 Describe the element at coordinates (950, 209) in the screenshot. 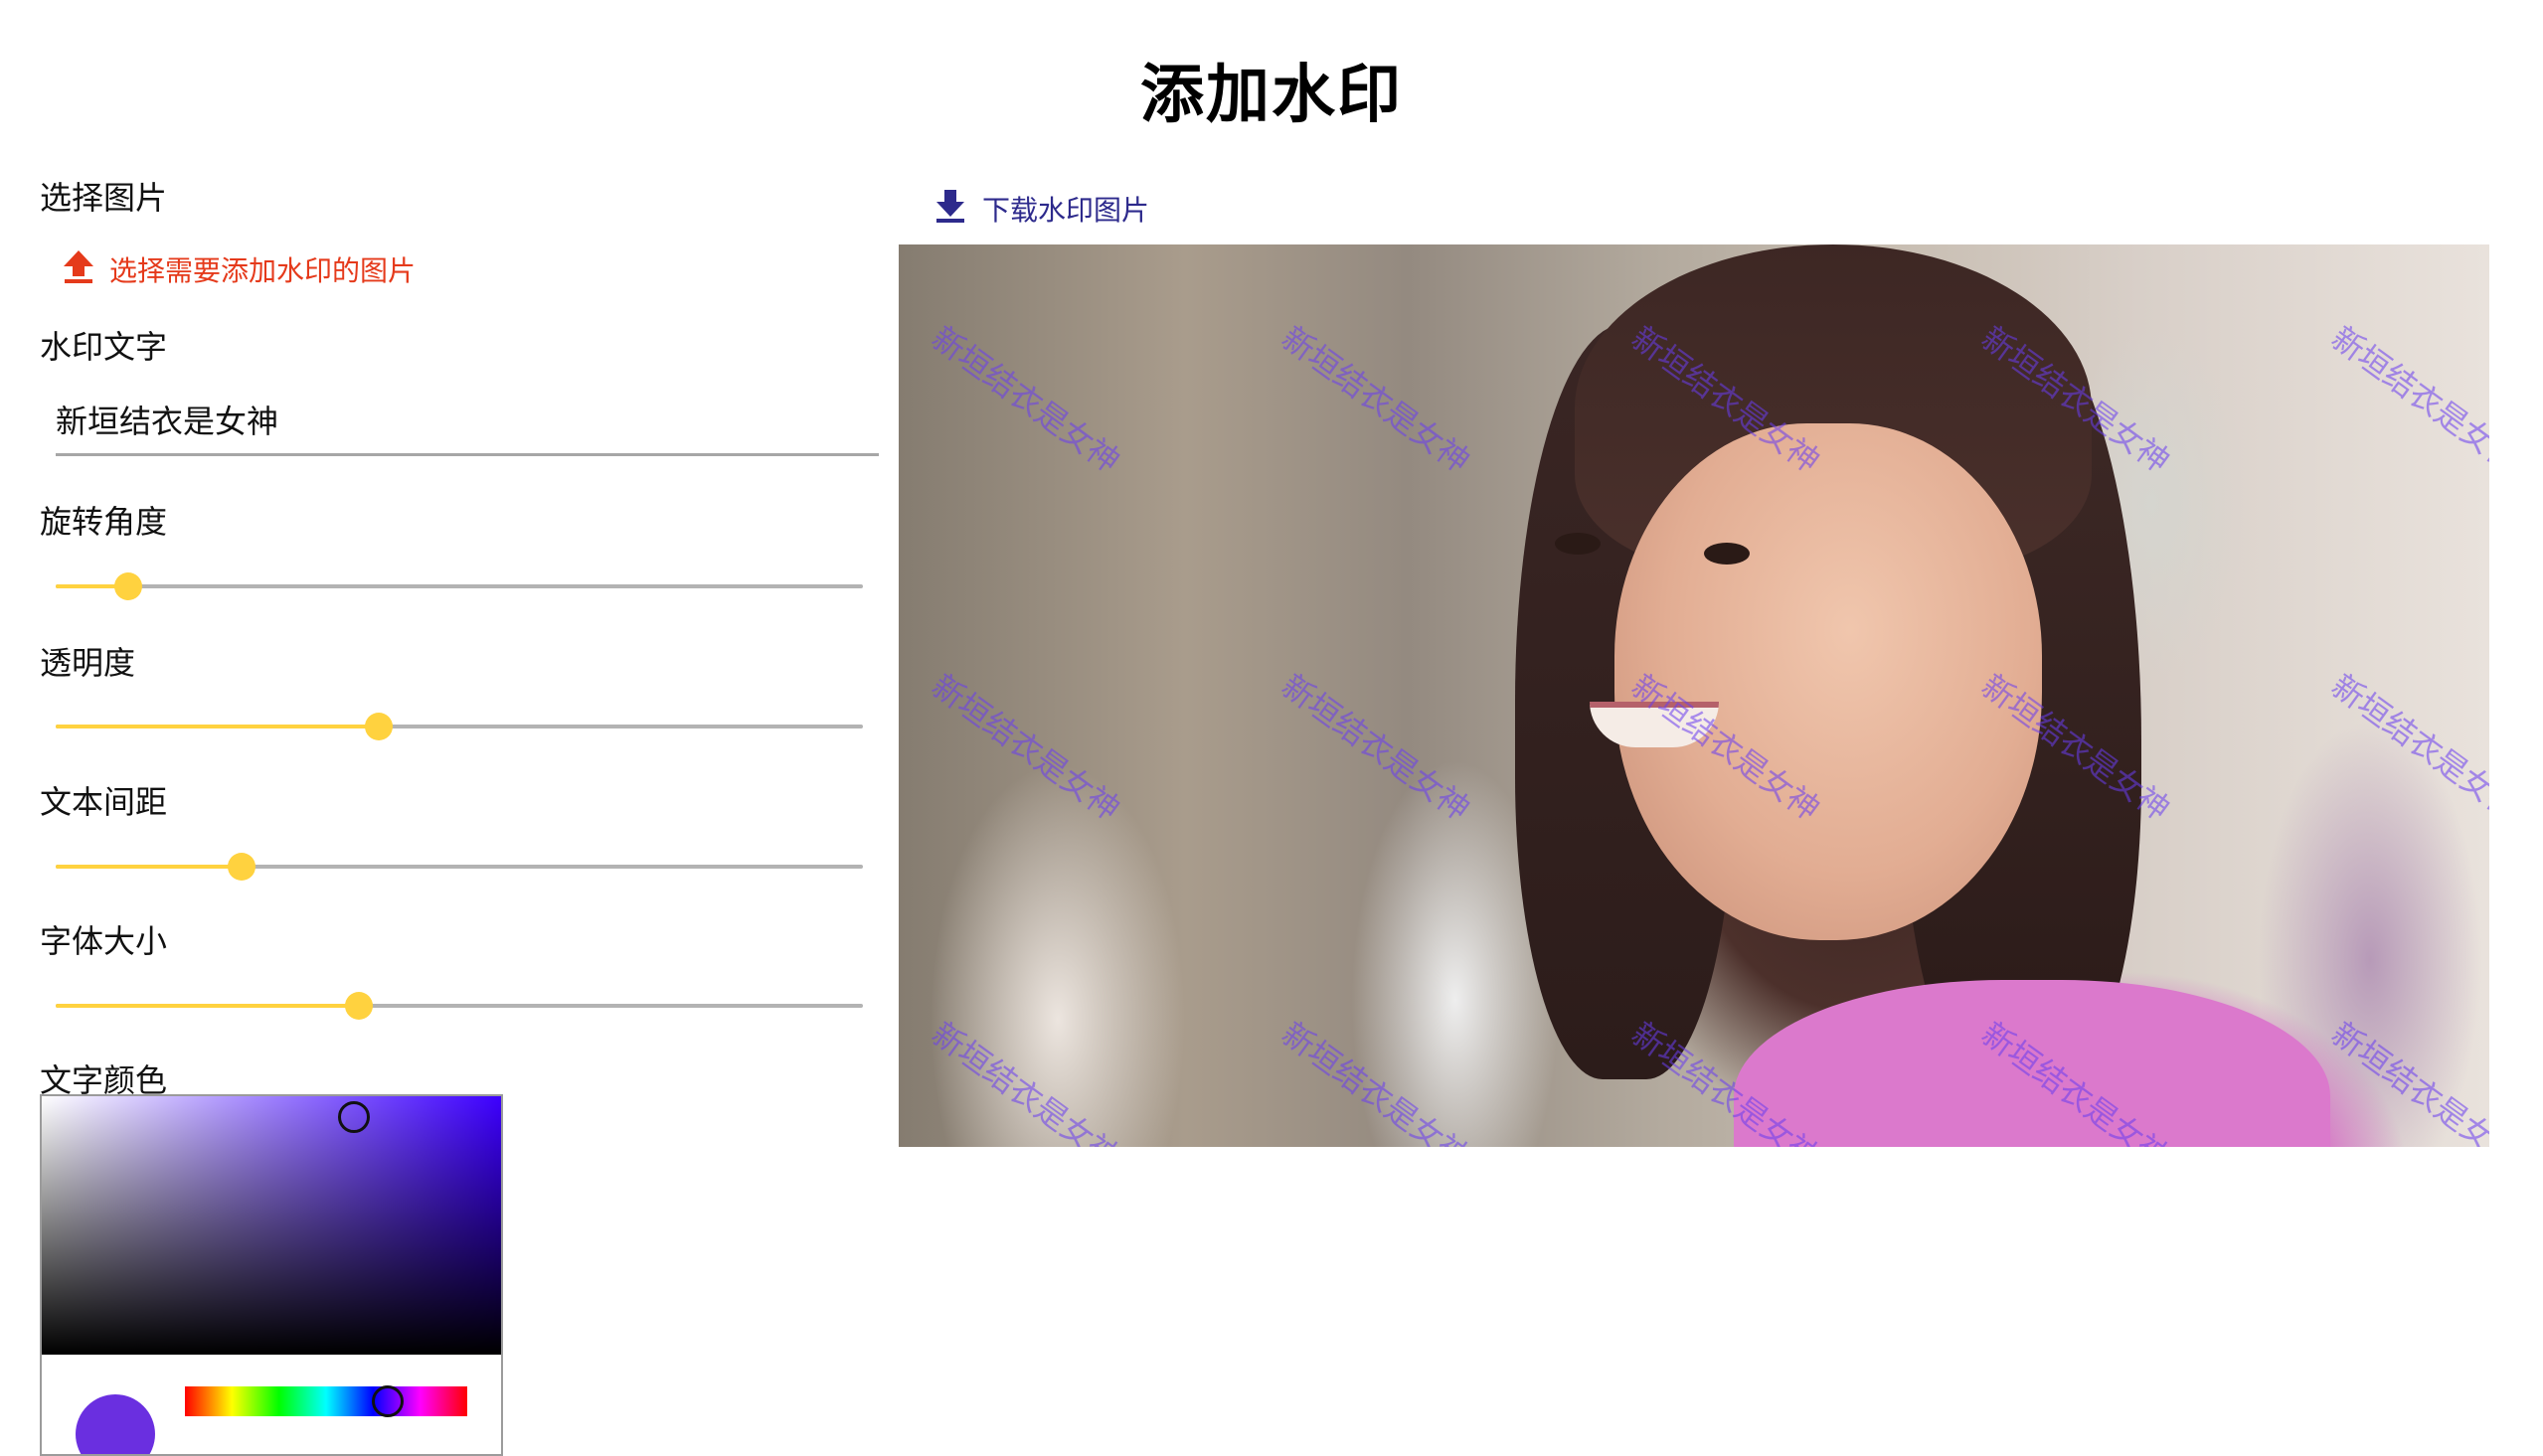

I see `download-icon` at that location.